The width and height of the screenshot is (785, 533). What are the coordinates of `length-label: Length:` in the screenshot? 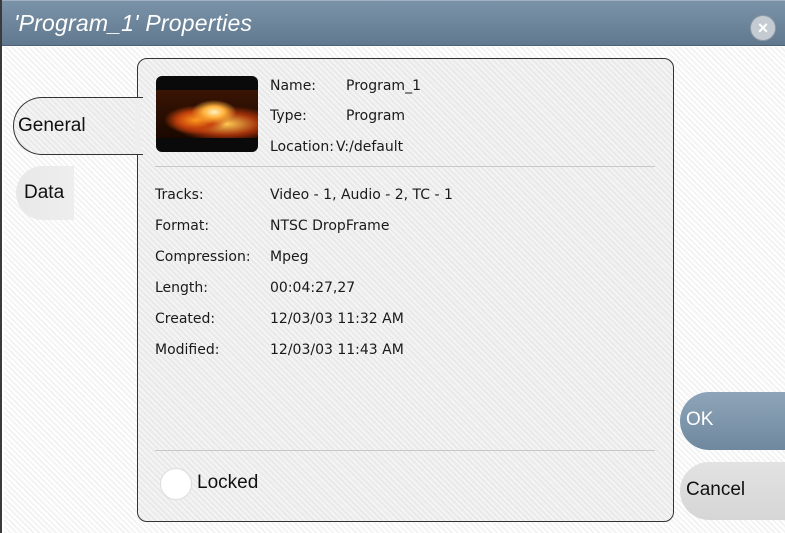 It's located at (182, 288).